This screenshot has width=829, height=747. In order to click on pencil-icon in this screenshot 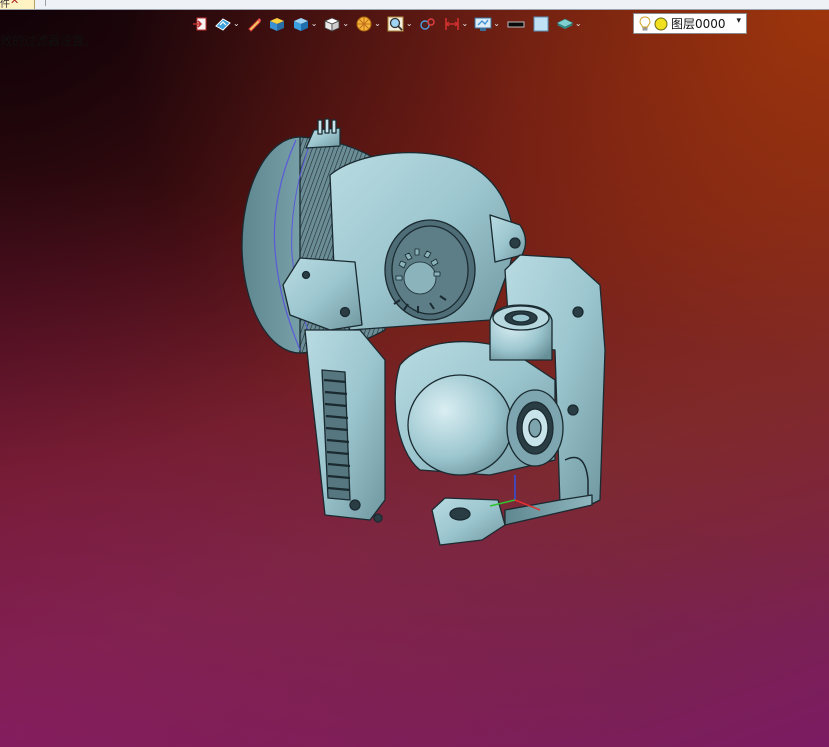, I will do `click(254, 25)`.